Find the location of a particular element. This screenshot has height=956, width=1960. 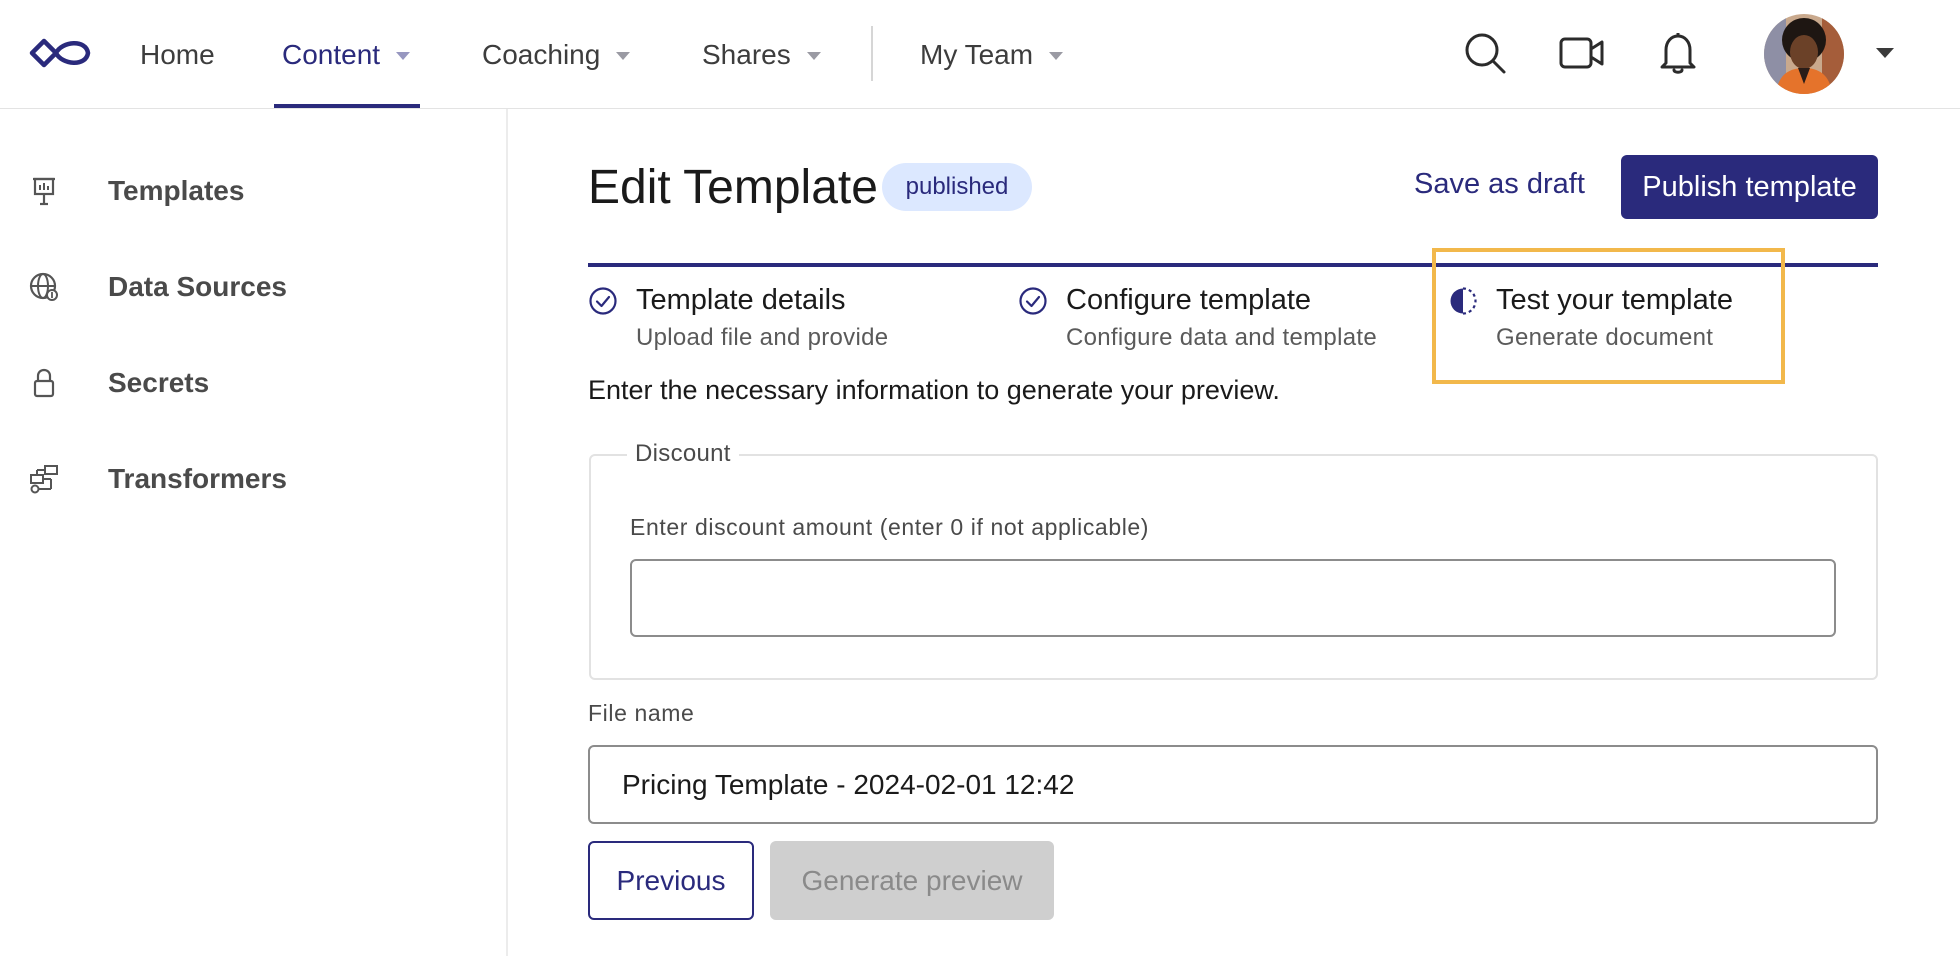

step-subtitle: Generate document is located at coordinates (1605, 337).